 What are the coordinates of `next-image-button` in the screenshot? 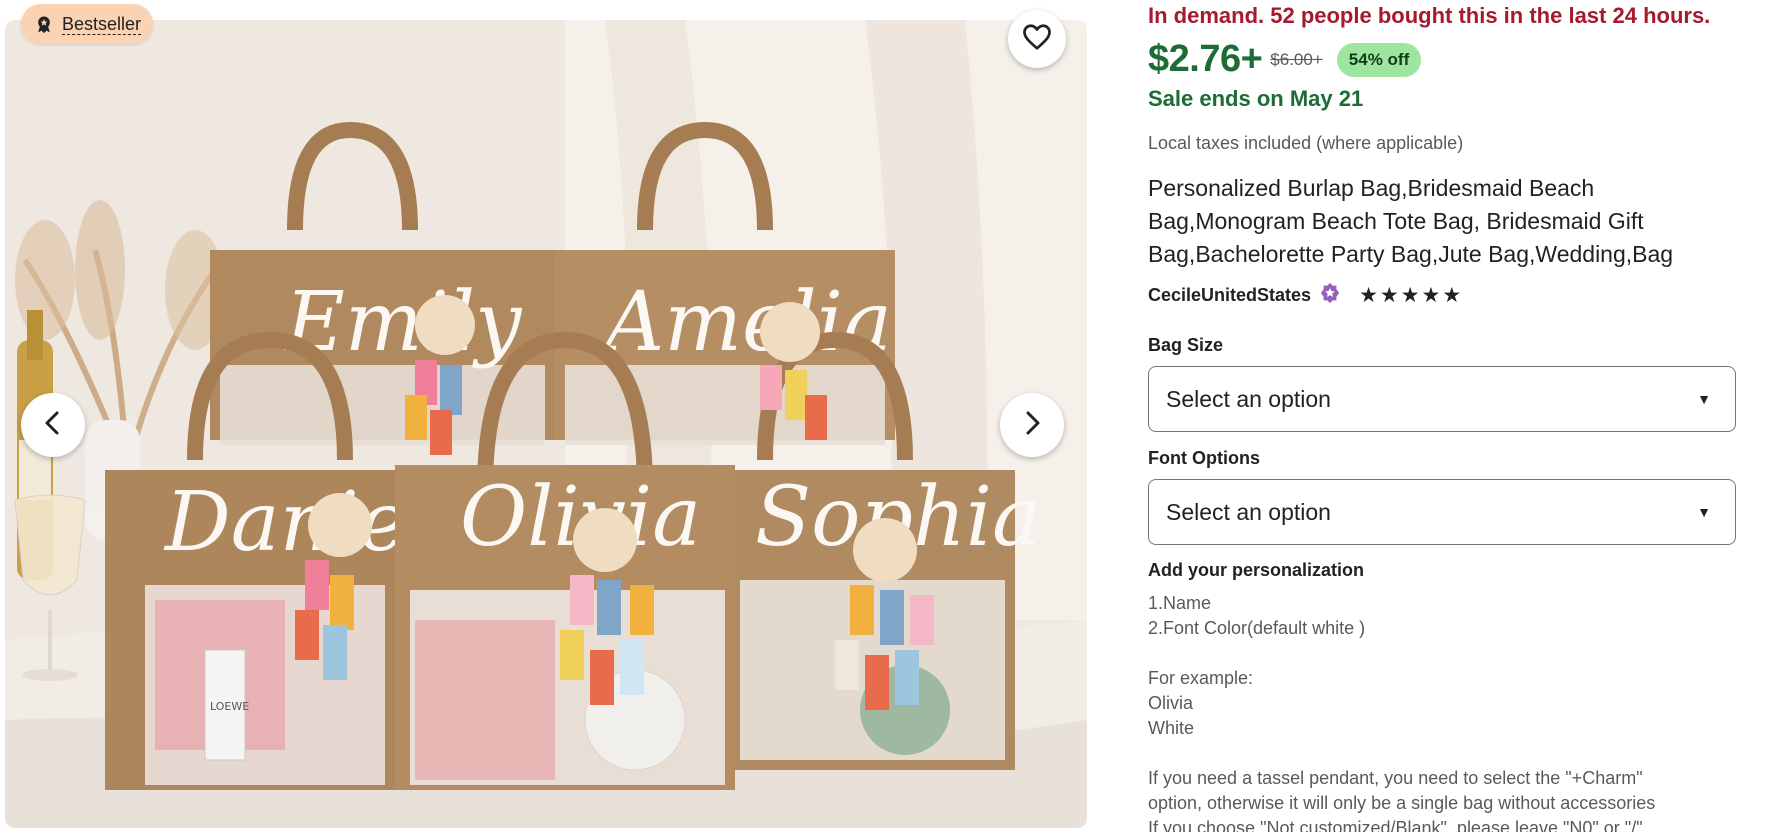 It's located at (1032, 425).